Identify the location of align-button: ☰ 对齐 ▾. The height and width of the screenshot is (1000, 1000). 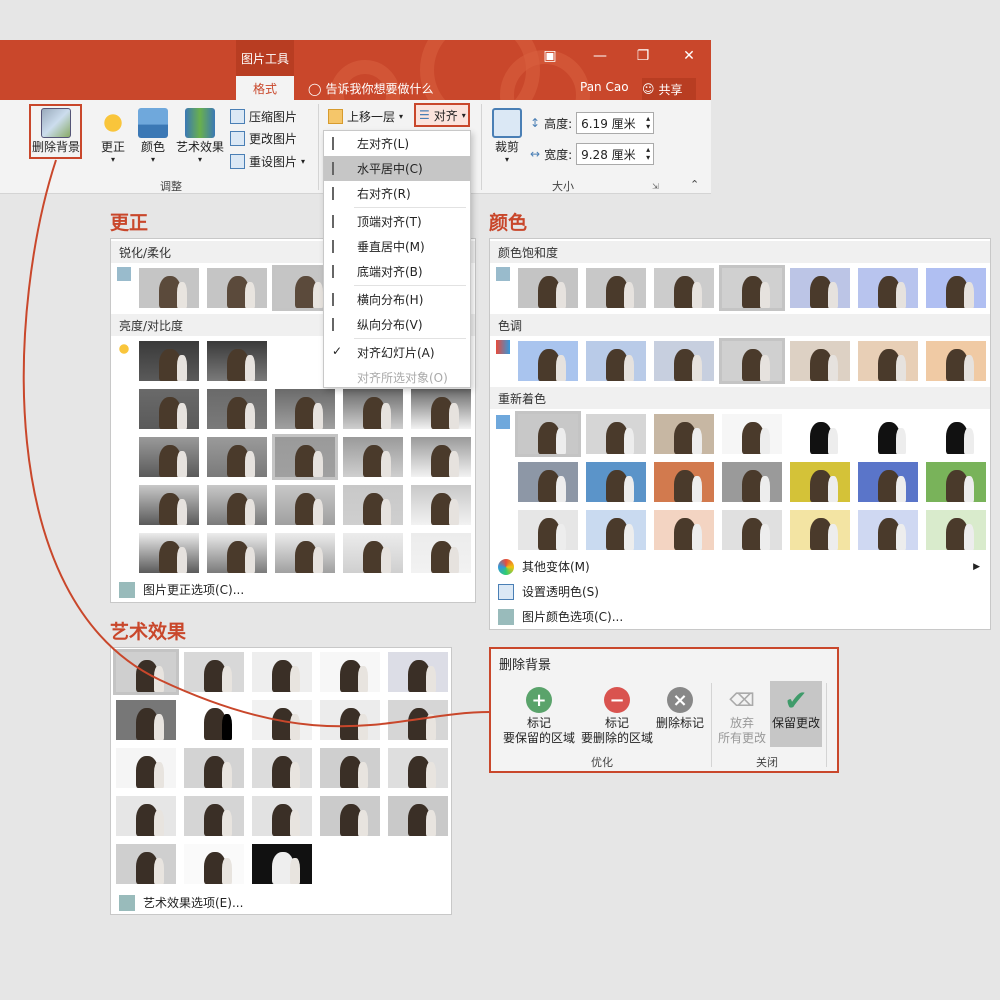
(442, 115).